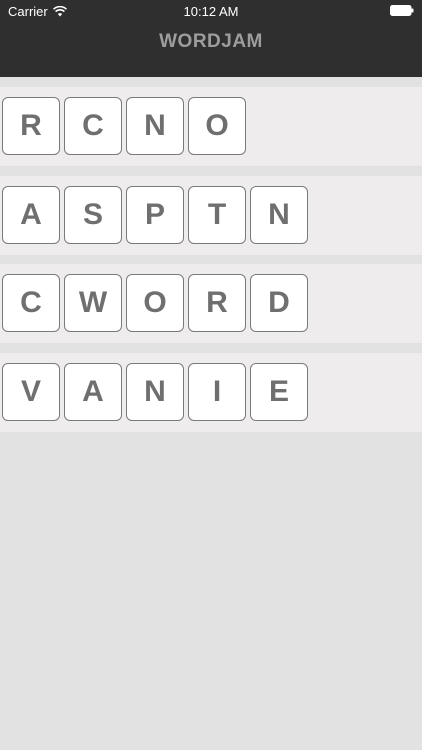  Describe the element at coordinates (93, 215) in the screenshot. I see `letter-tile: S` at that location.